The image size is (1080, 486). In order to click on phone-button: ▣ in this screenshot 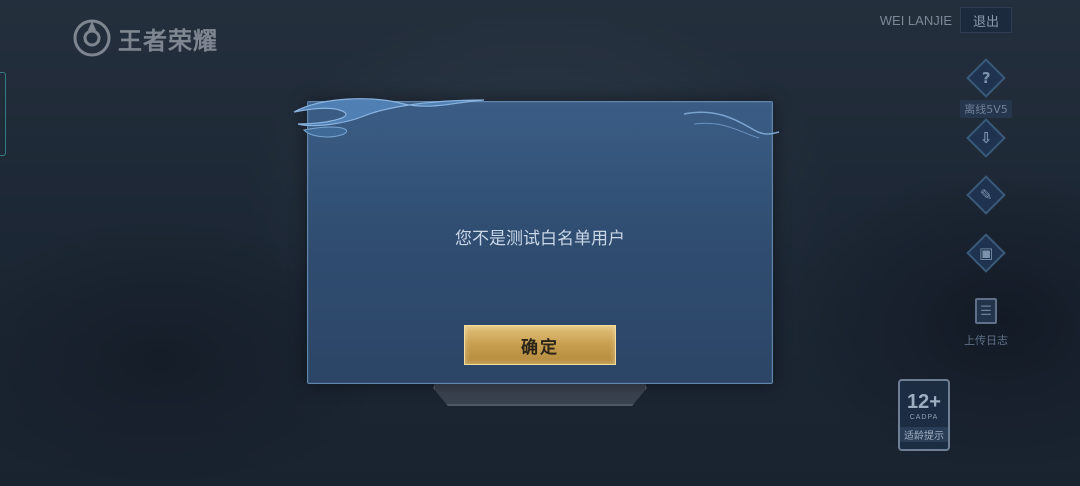, I will do `click(986, 253)`.